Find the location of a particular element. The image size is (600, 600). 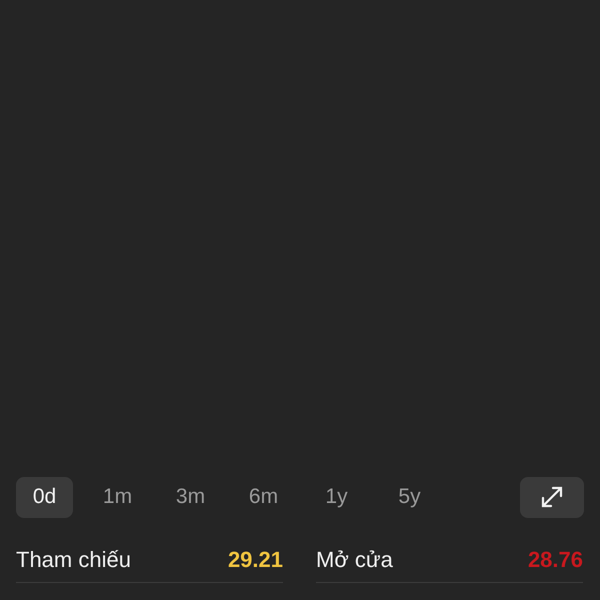

stat-value: 29.21 is located at coordinates (255, 560).